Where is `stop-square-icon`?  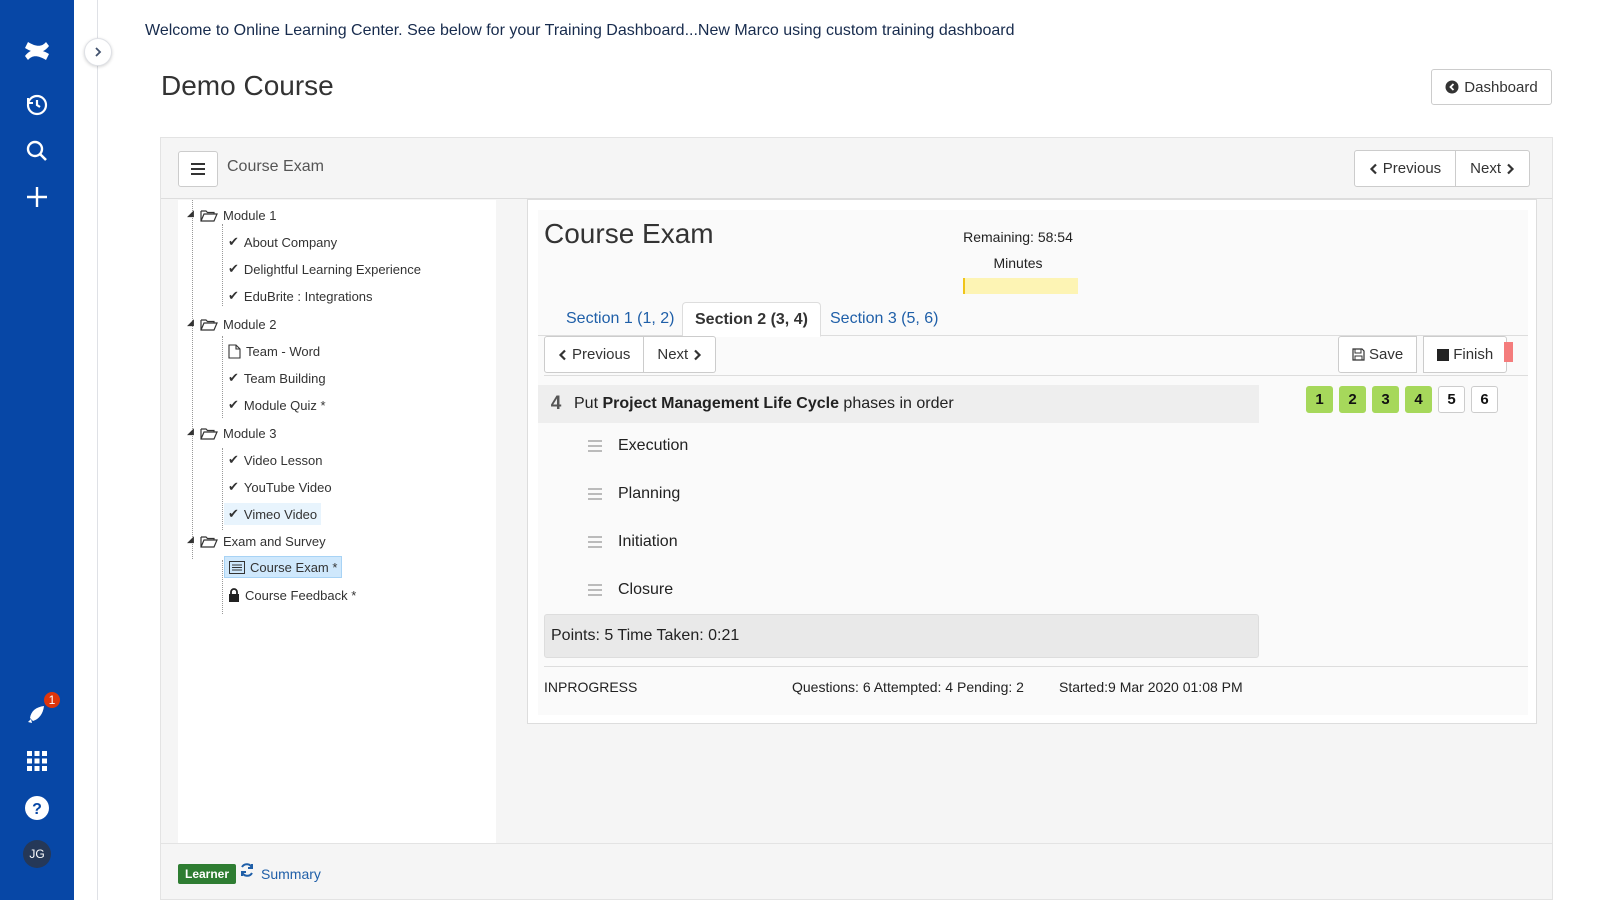
stop-square-icon is located at coordinates (1443, 354).